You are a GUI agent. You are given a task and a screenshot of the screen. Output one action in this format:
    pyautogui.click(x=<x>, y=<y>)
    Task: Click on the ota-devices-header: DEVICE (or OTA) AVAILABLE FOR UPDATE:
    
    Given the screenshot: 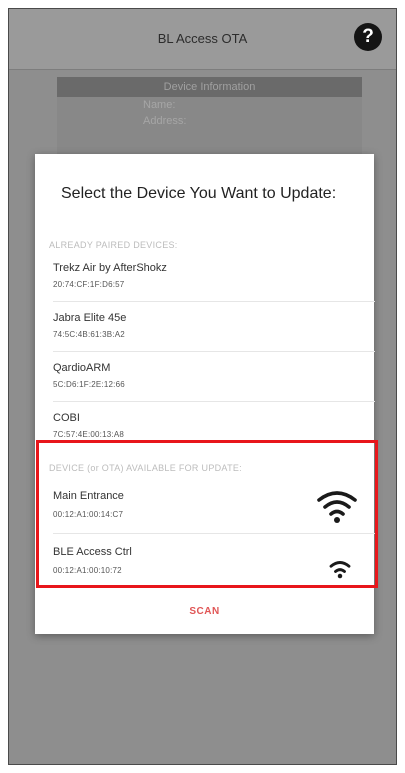 What is the action you would take?
    pyautogui.click(x=145, y=468)
    